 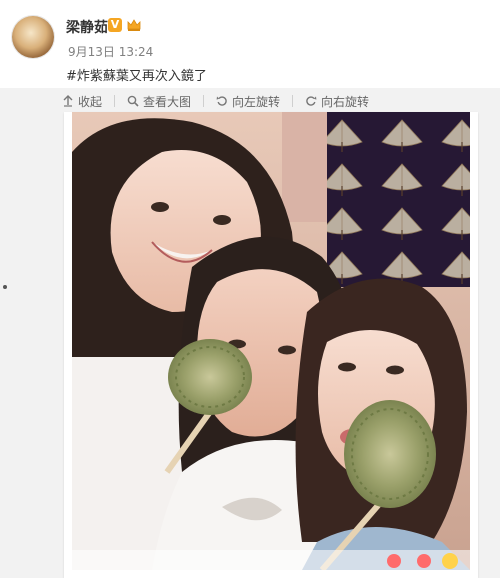 What do you see at coordinates (345, 101) in the screenshot?
I see `rotate-right-label: 向右旋转` at bounding box center [345, 101].